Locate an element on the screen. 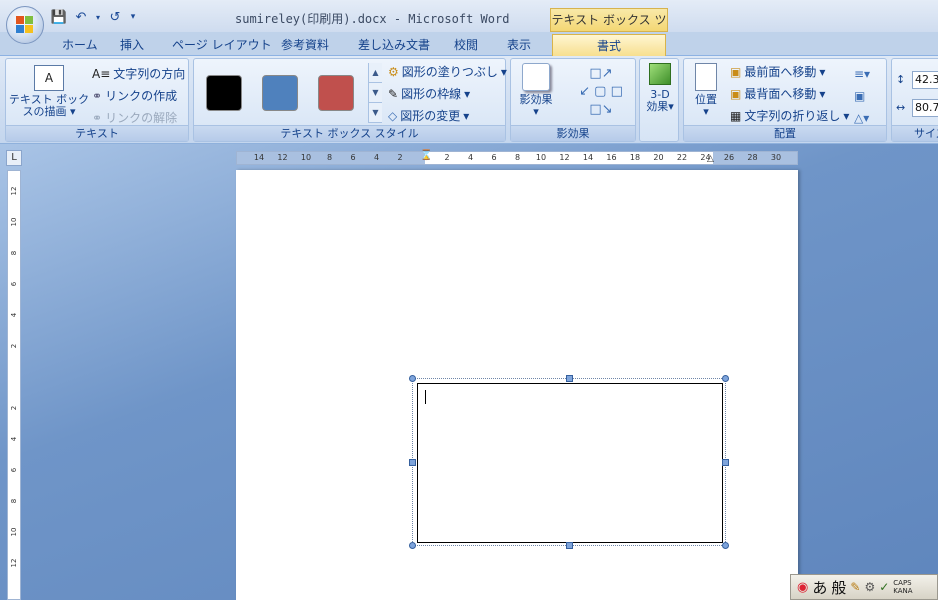 This screenshot has height=600, width=938. break-link-icon: ⚭ is located at coordinates (97, 117).